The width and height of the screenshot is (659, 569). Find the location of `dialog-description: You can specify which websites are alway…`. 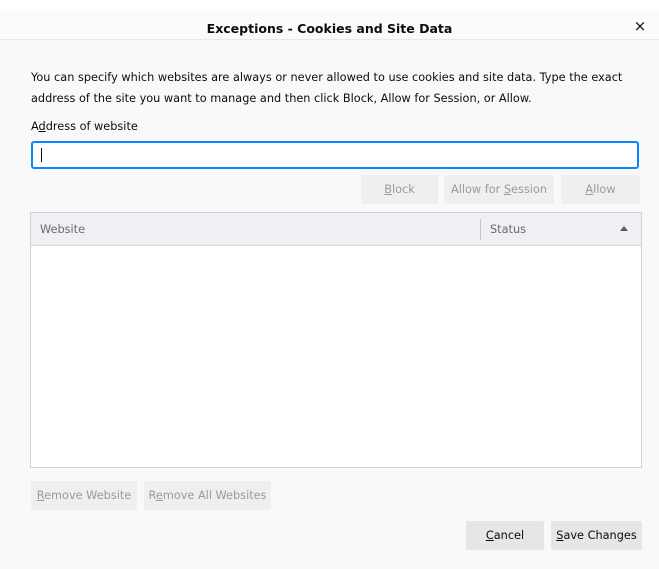

dialog-description: You can specify which websites are alway… is located at coordinates (327, 88).